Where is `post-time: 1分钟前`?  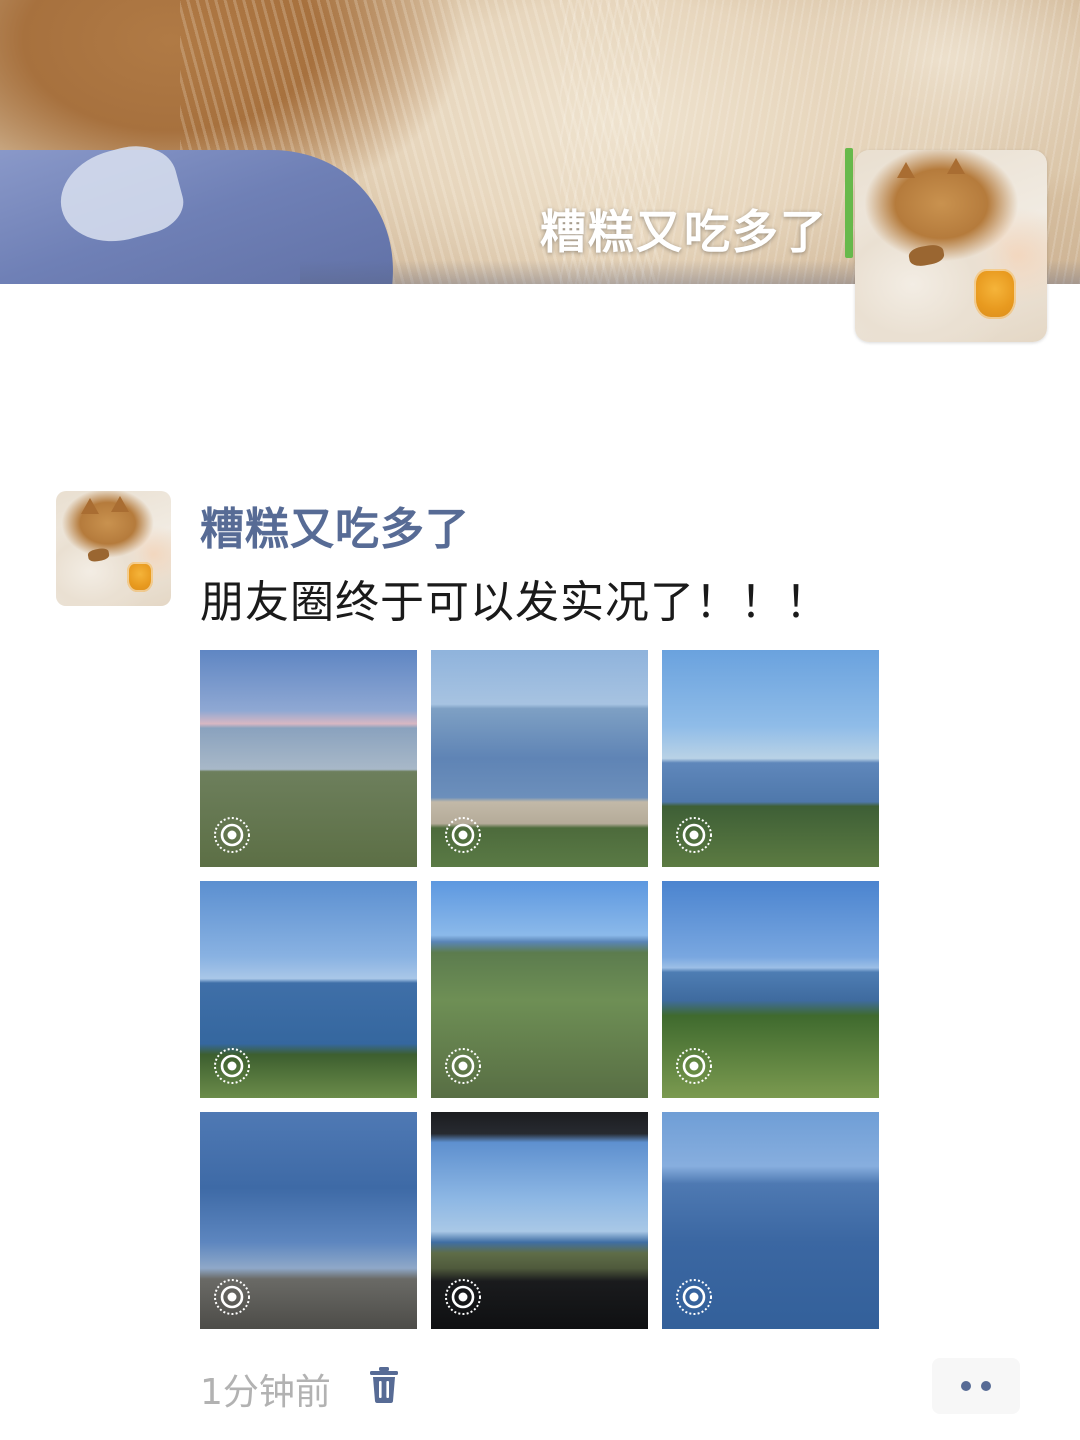 post-time: 1分钟前 is located at coordinates (265, 1392).